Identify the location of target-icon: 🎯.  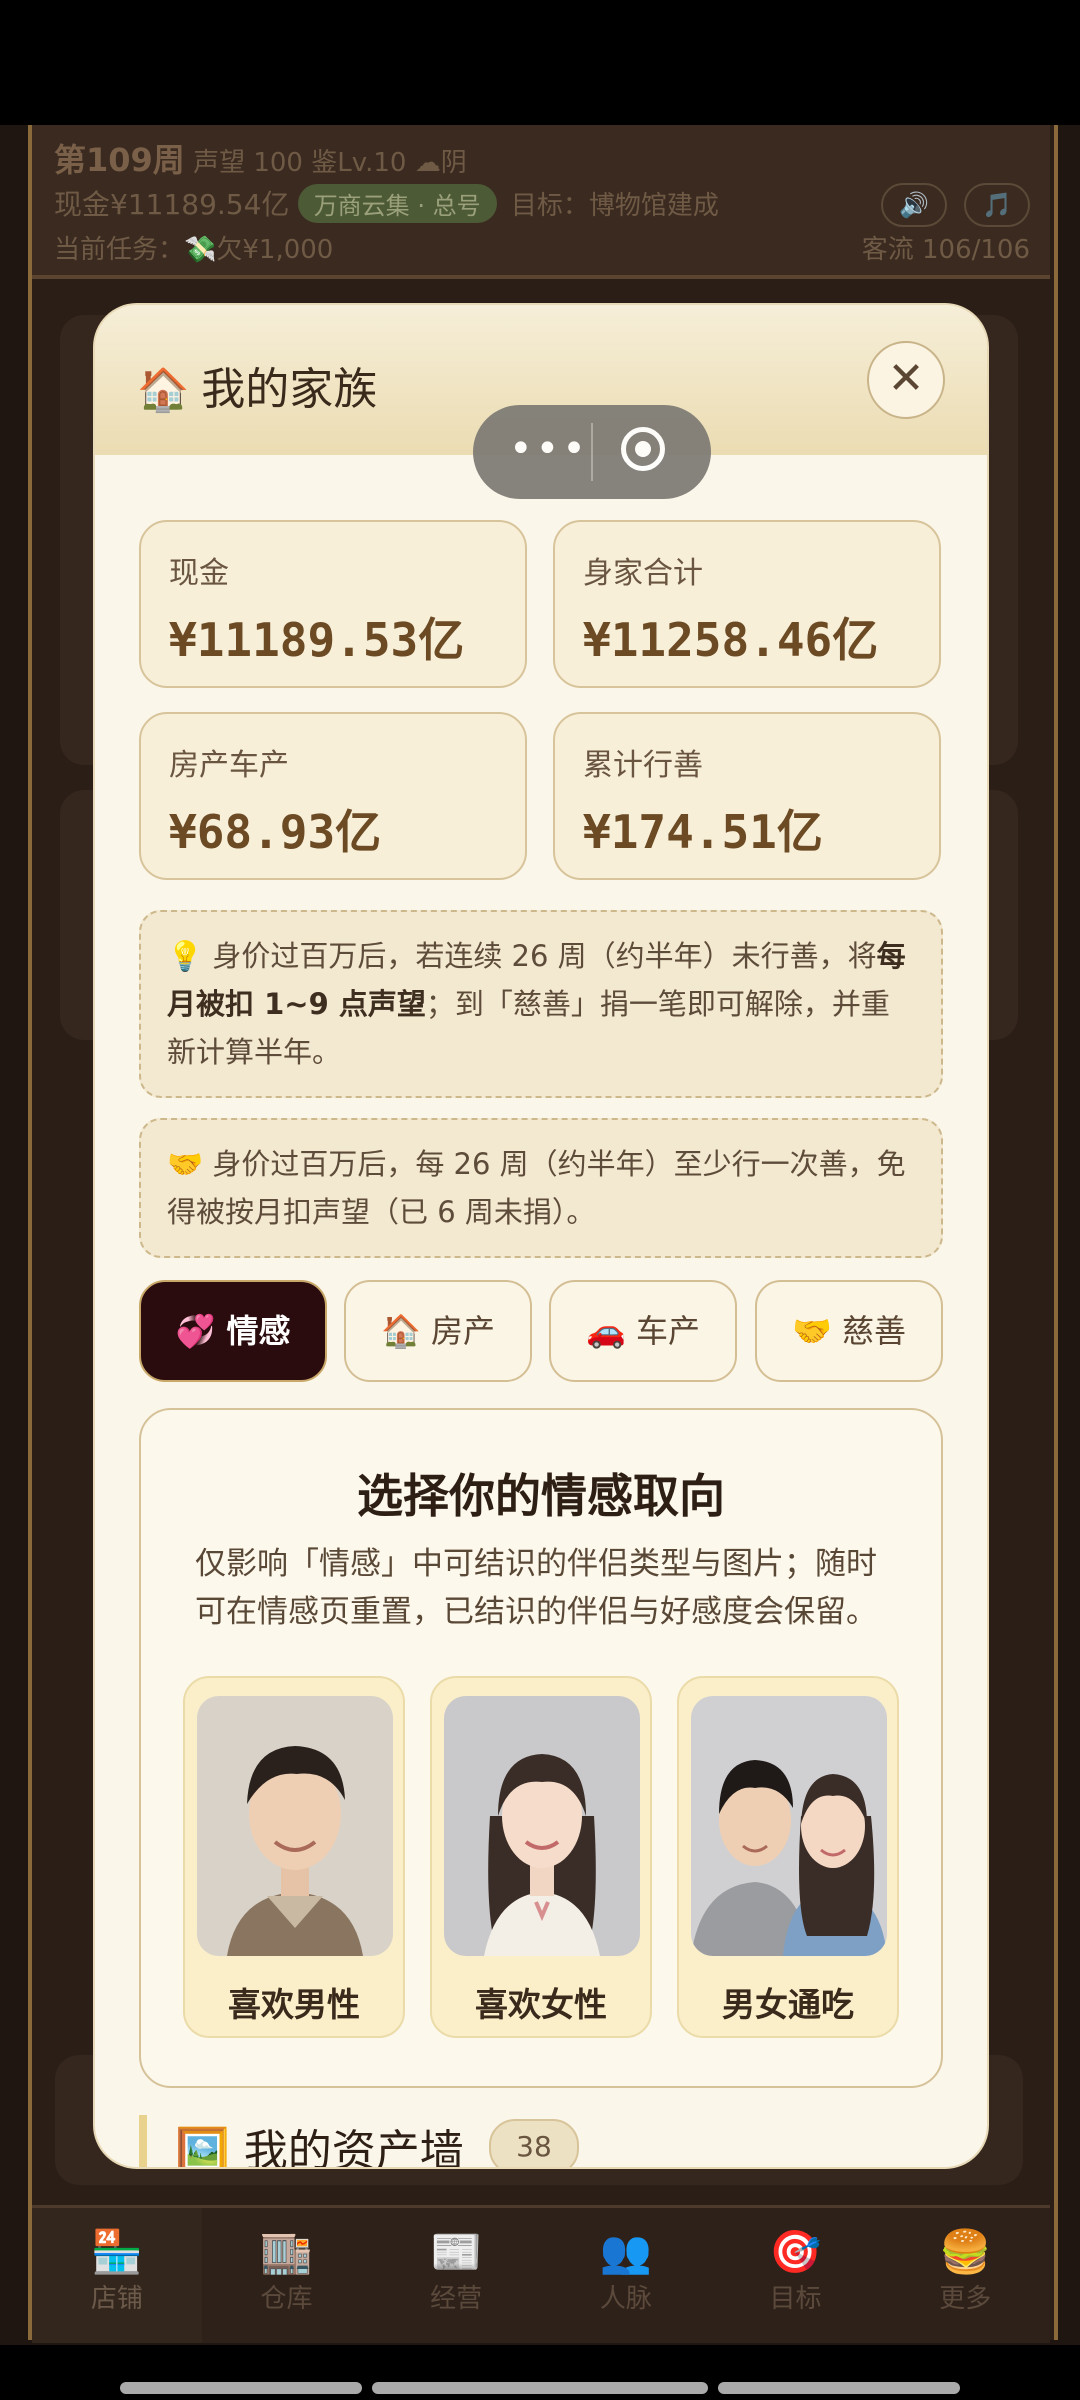
(795, 2251).